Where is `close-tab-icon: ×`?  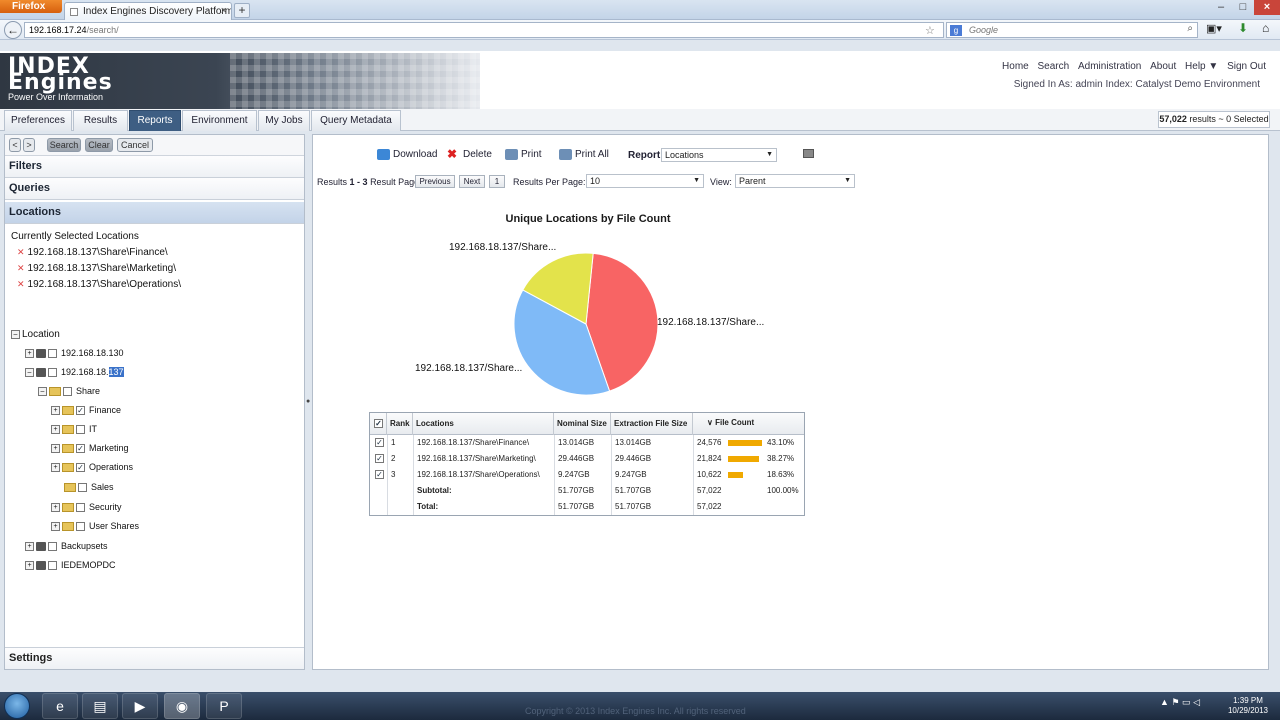
close-tab-icon: × is located at coordinates (224, 11).